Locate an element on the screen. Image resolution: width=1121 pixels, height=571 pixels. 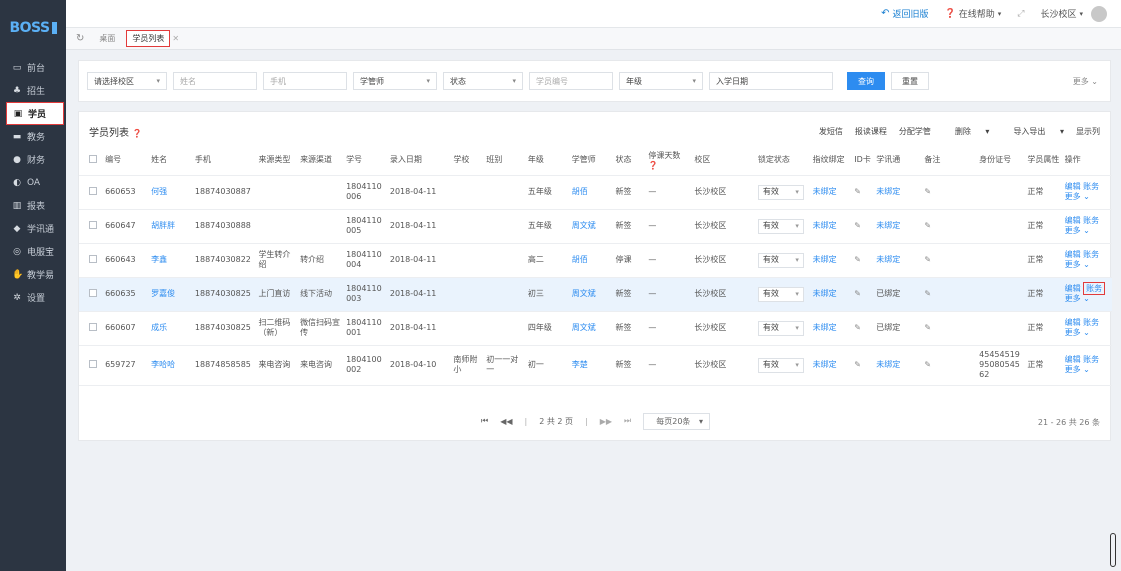
sidebar-item-reports: ▥ 报表 is located at coordinates (33, 205).